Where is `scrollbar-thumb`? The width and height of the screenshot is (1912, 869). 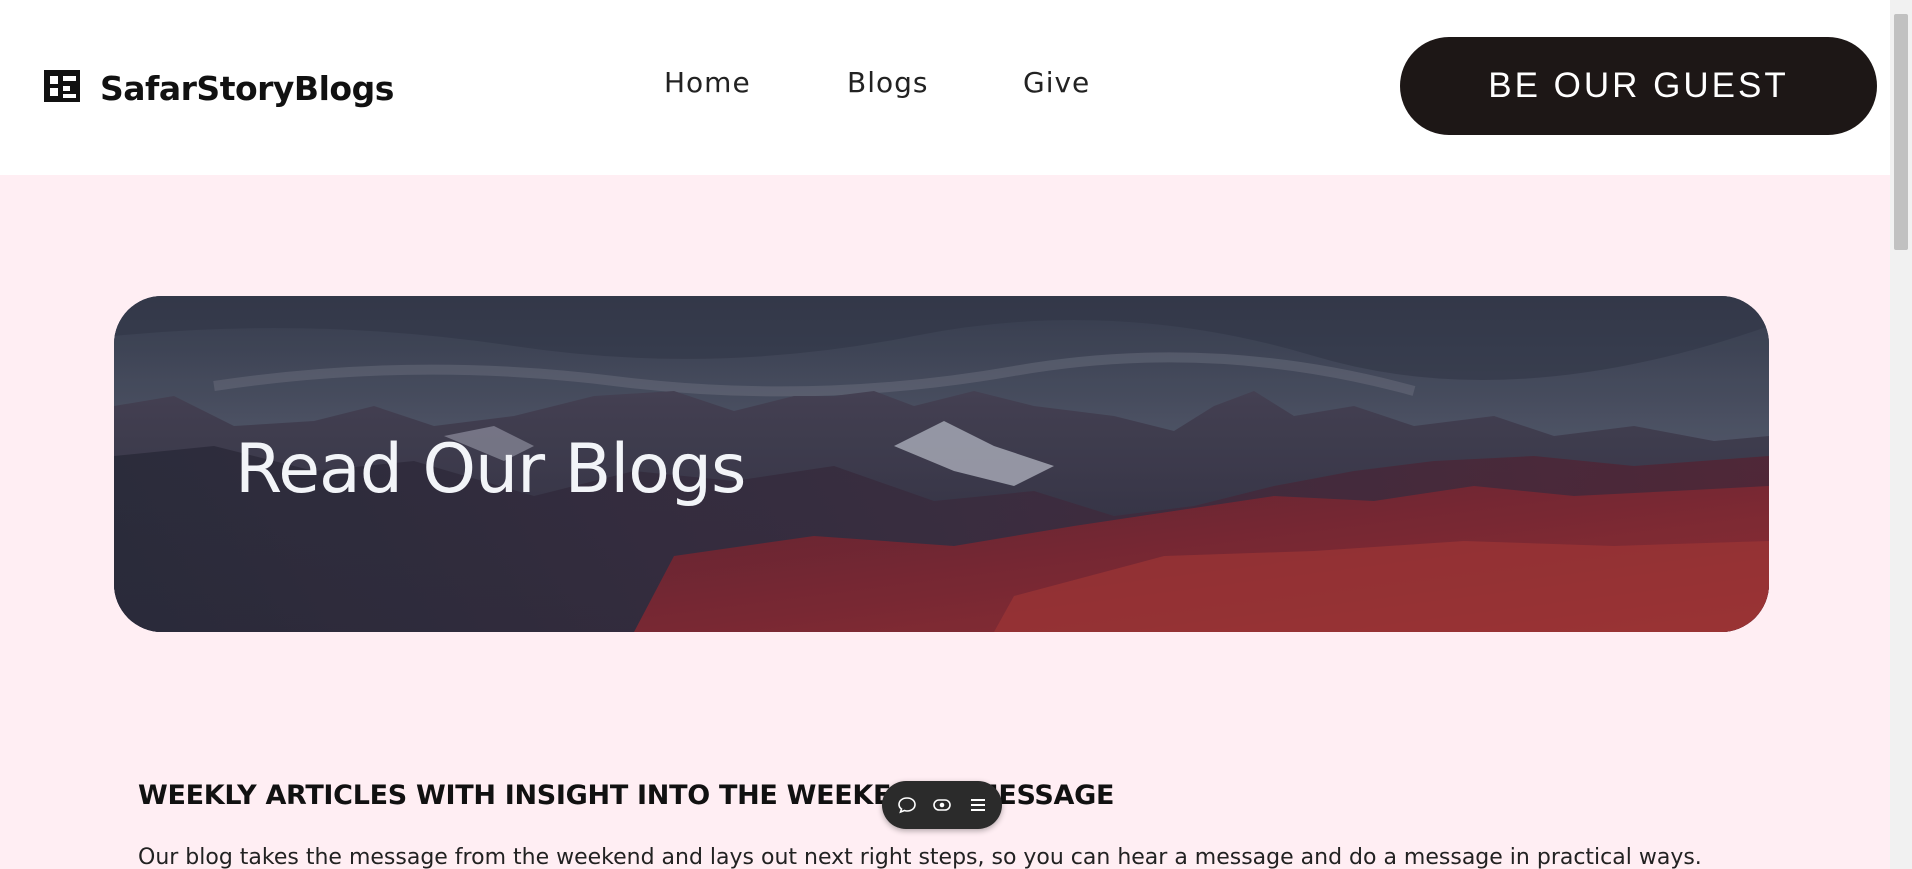
scrollbar-thumb is located at coordinates (1901, 132).